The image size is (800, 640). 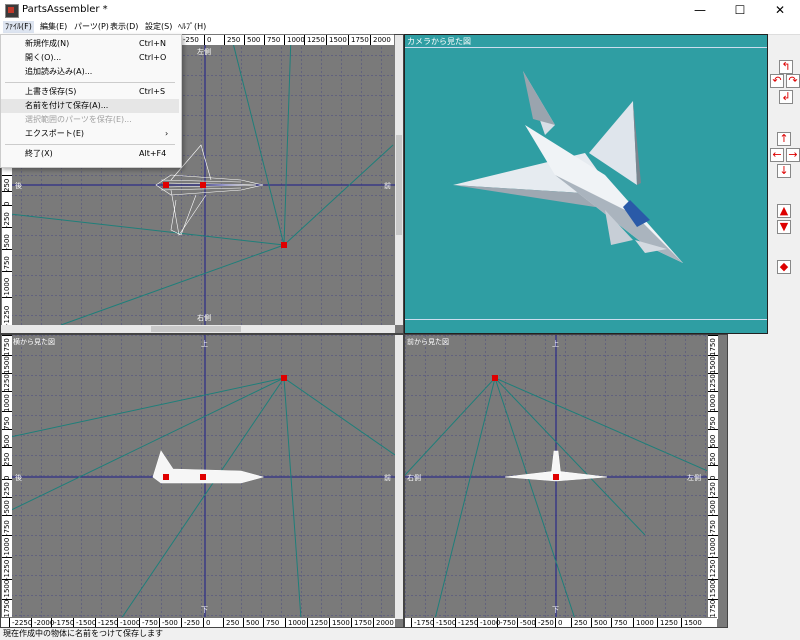 What do you see at coordinates (18, 27) in the screenshot?
I see `menu-file: ﾌｧｲﾙ(F)` at bounding box center [18, 27].